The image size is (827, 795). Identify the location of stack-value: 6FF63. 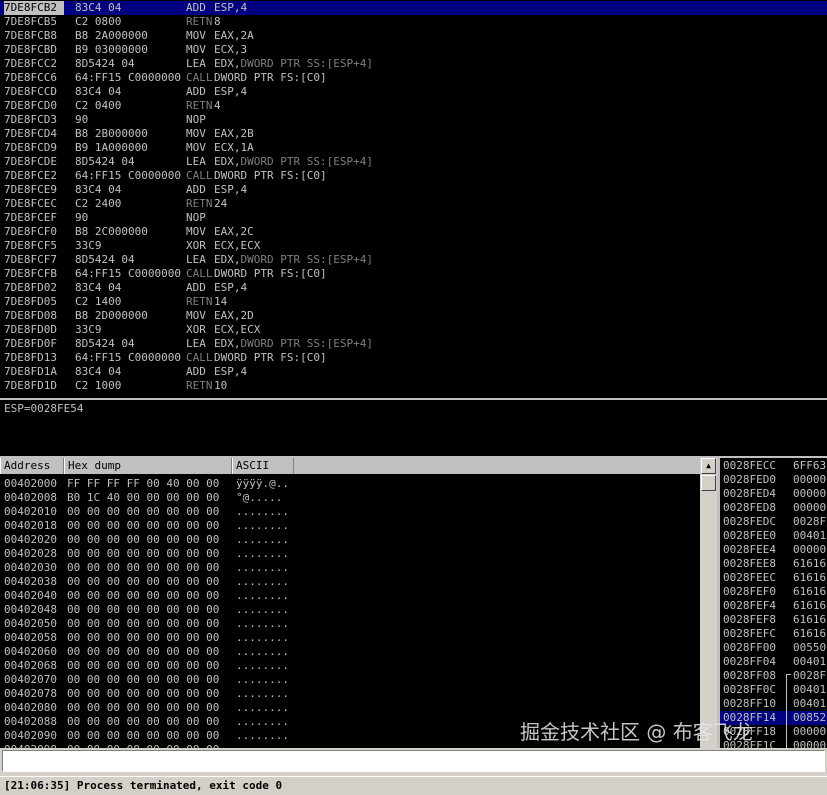
(810, 465).